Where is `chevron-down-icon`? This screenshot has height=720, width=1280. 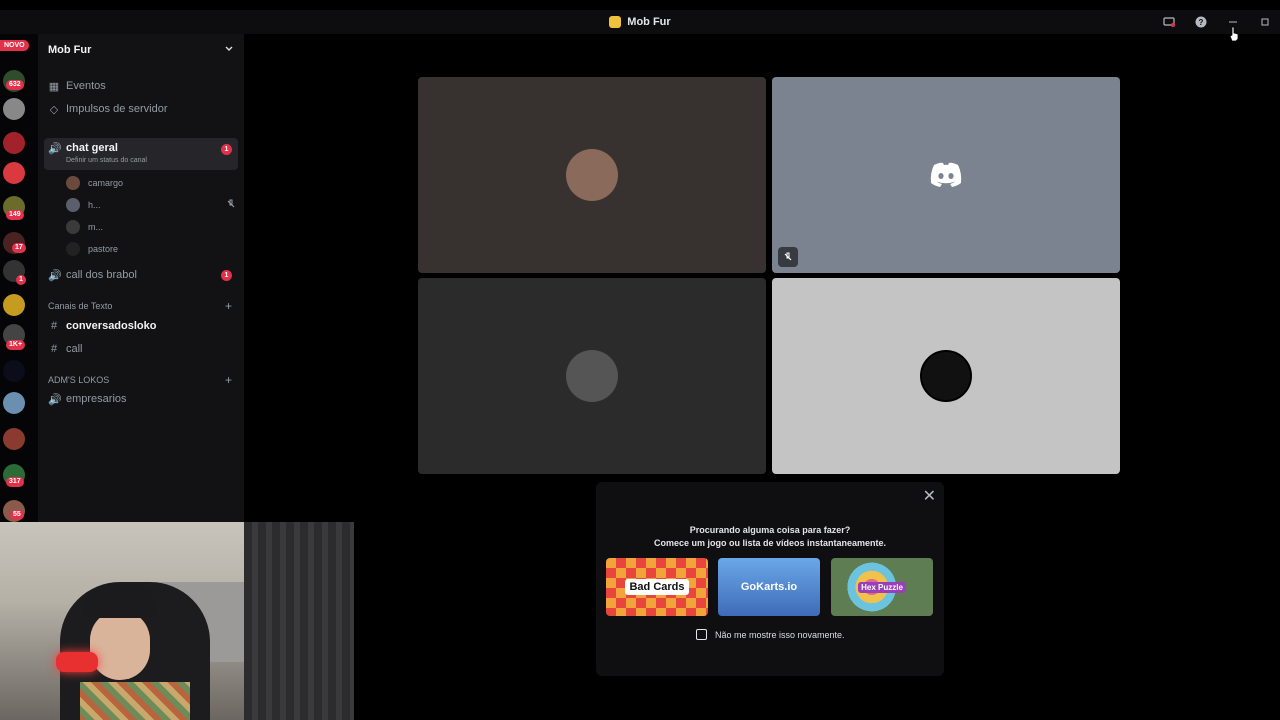 chevron-down-icon is located at coordinates (229, 50).